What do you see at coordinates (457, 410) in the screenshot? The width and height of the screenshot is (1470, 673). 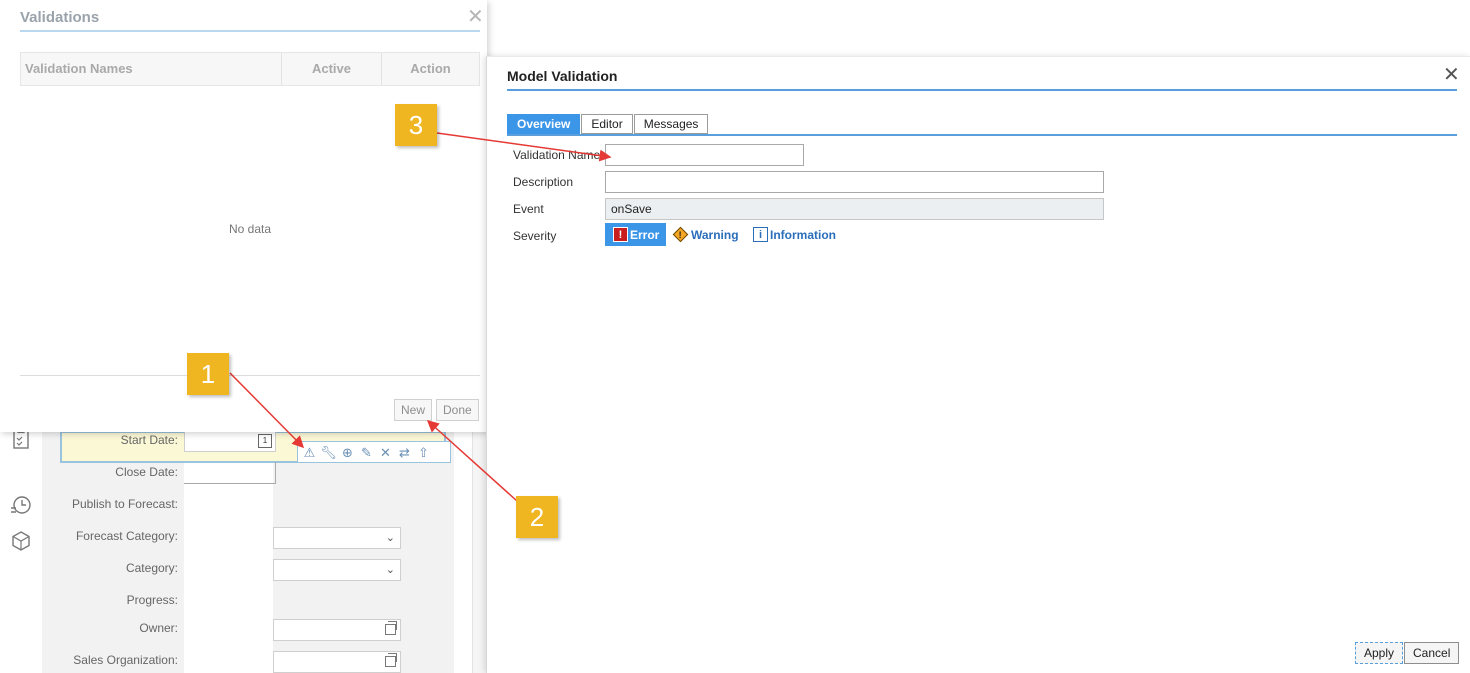 I see `done-button: Done` at bounding box center [457, 410].